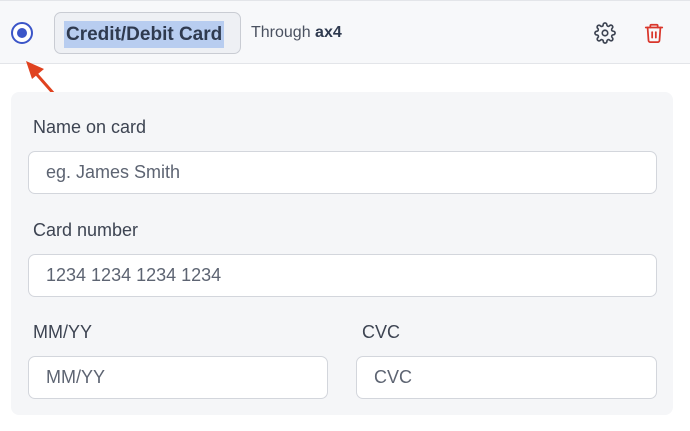  What do you see at coordinates (144, 34) in the screenshot?
I see `payment-method-label: Credit/Debit Card` at bounding box center [144, 34].